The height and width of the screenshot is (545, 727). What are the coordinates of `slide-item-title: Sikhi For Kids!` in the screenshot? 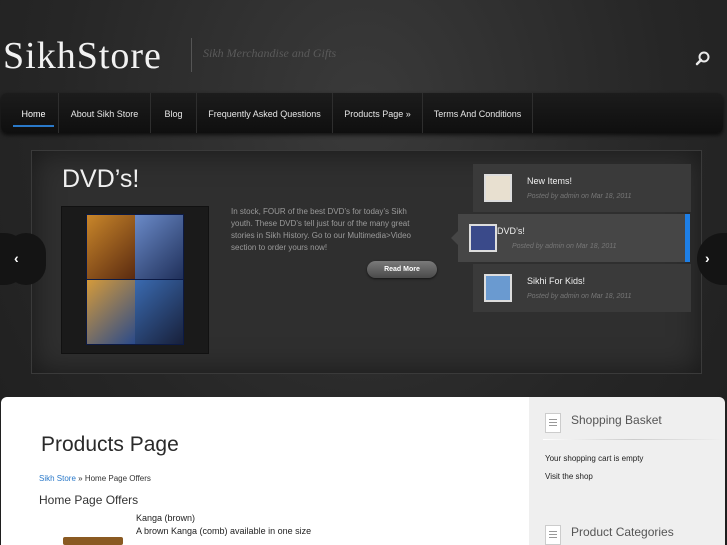 It's located at (556, 281).